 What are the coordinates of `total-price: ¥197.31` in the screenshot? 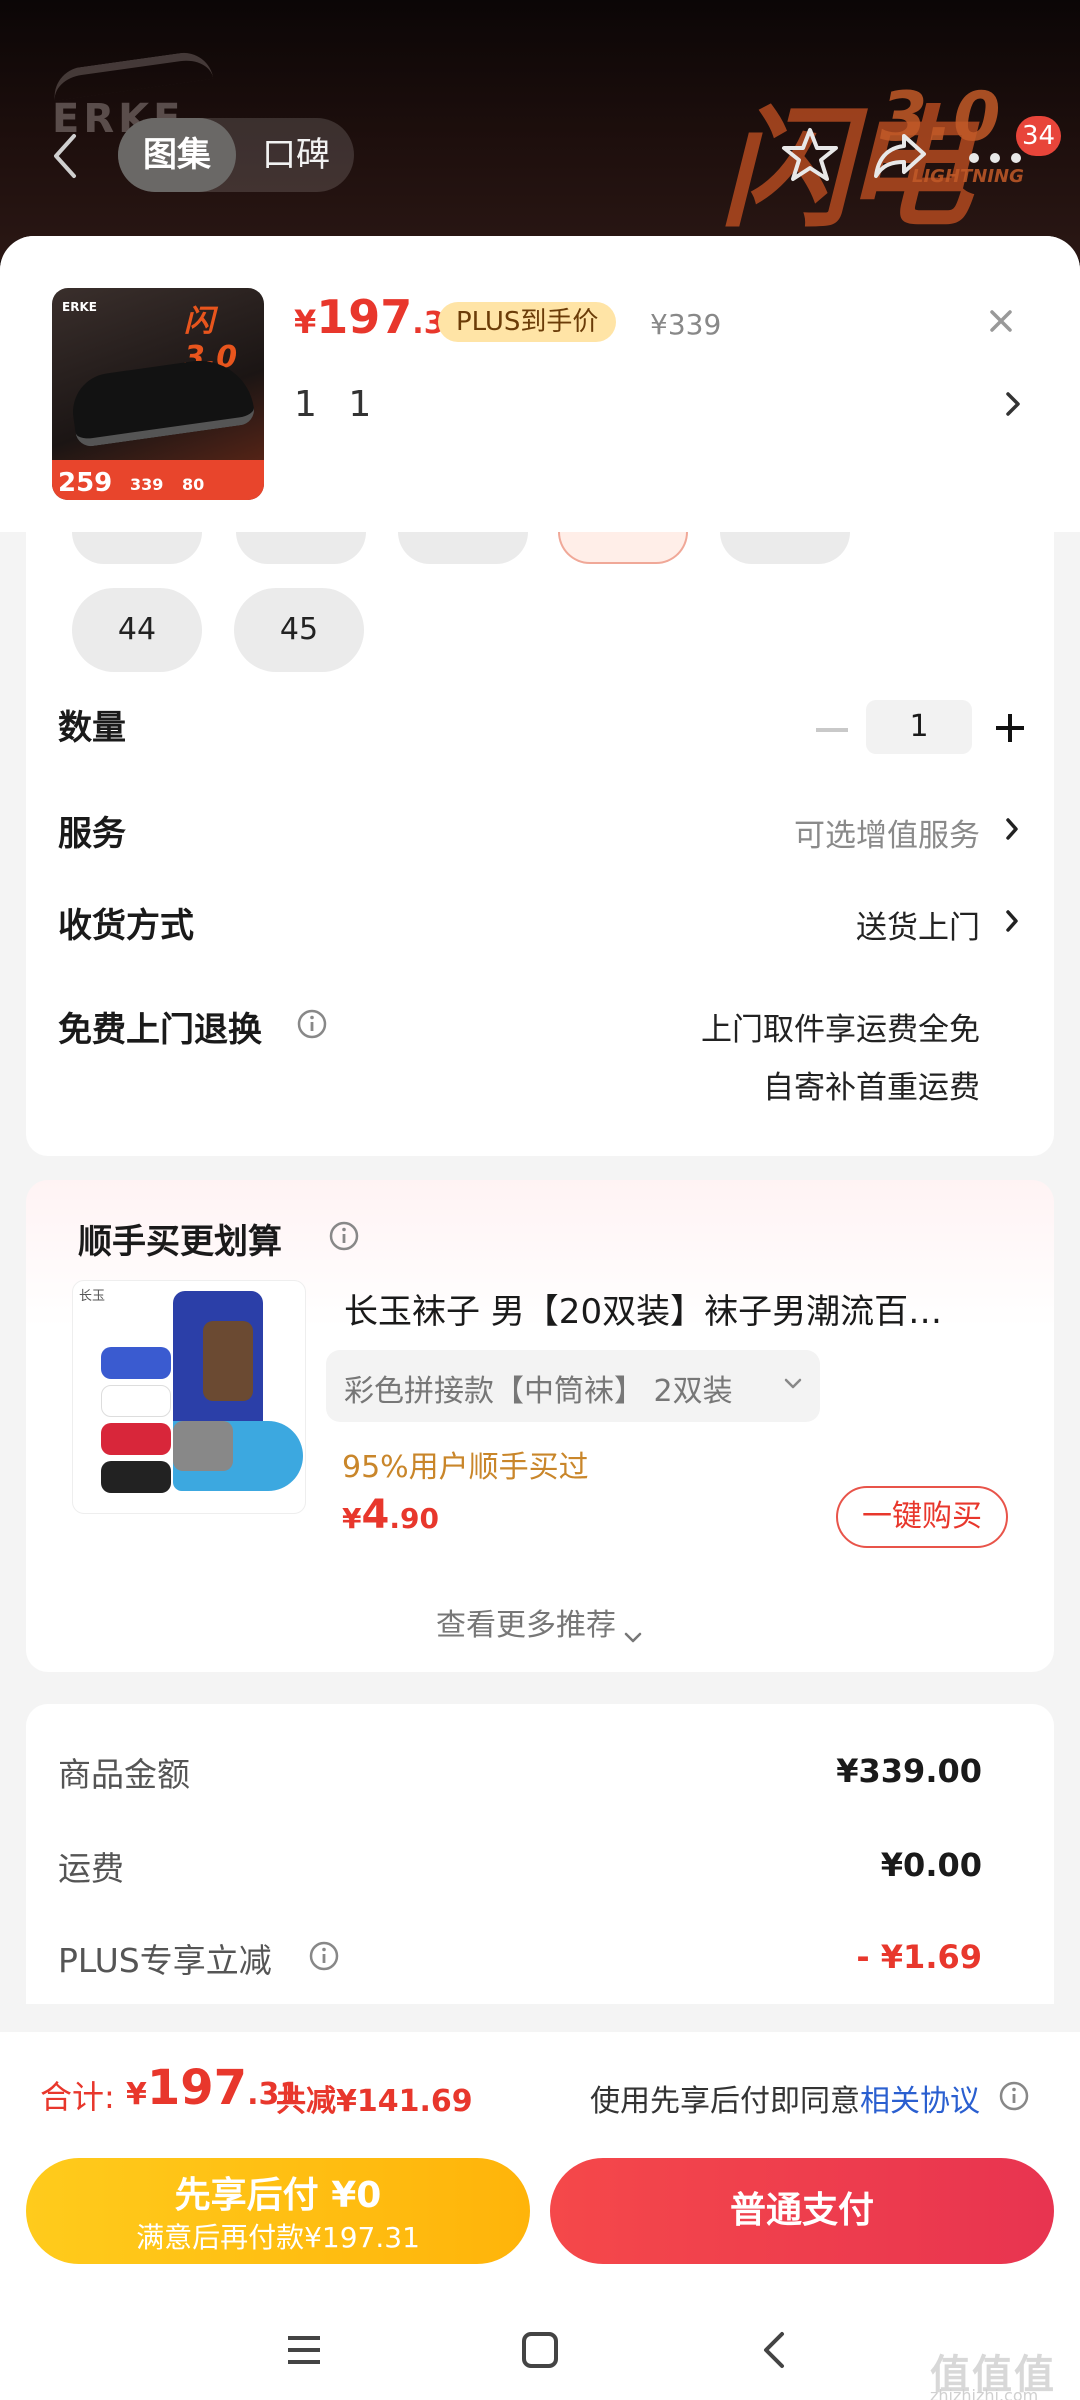 It's located at (213, 2088).